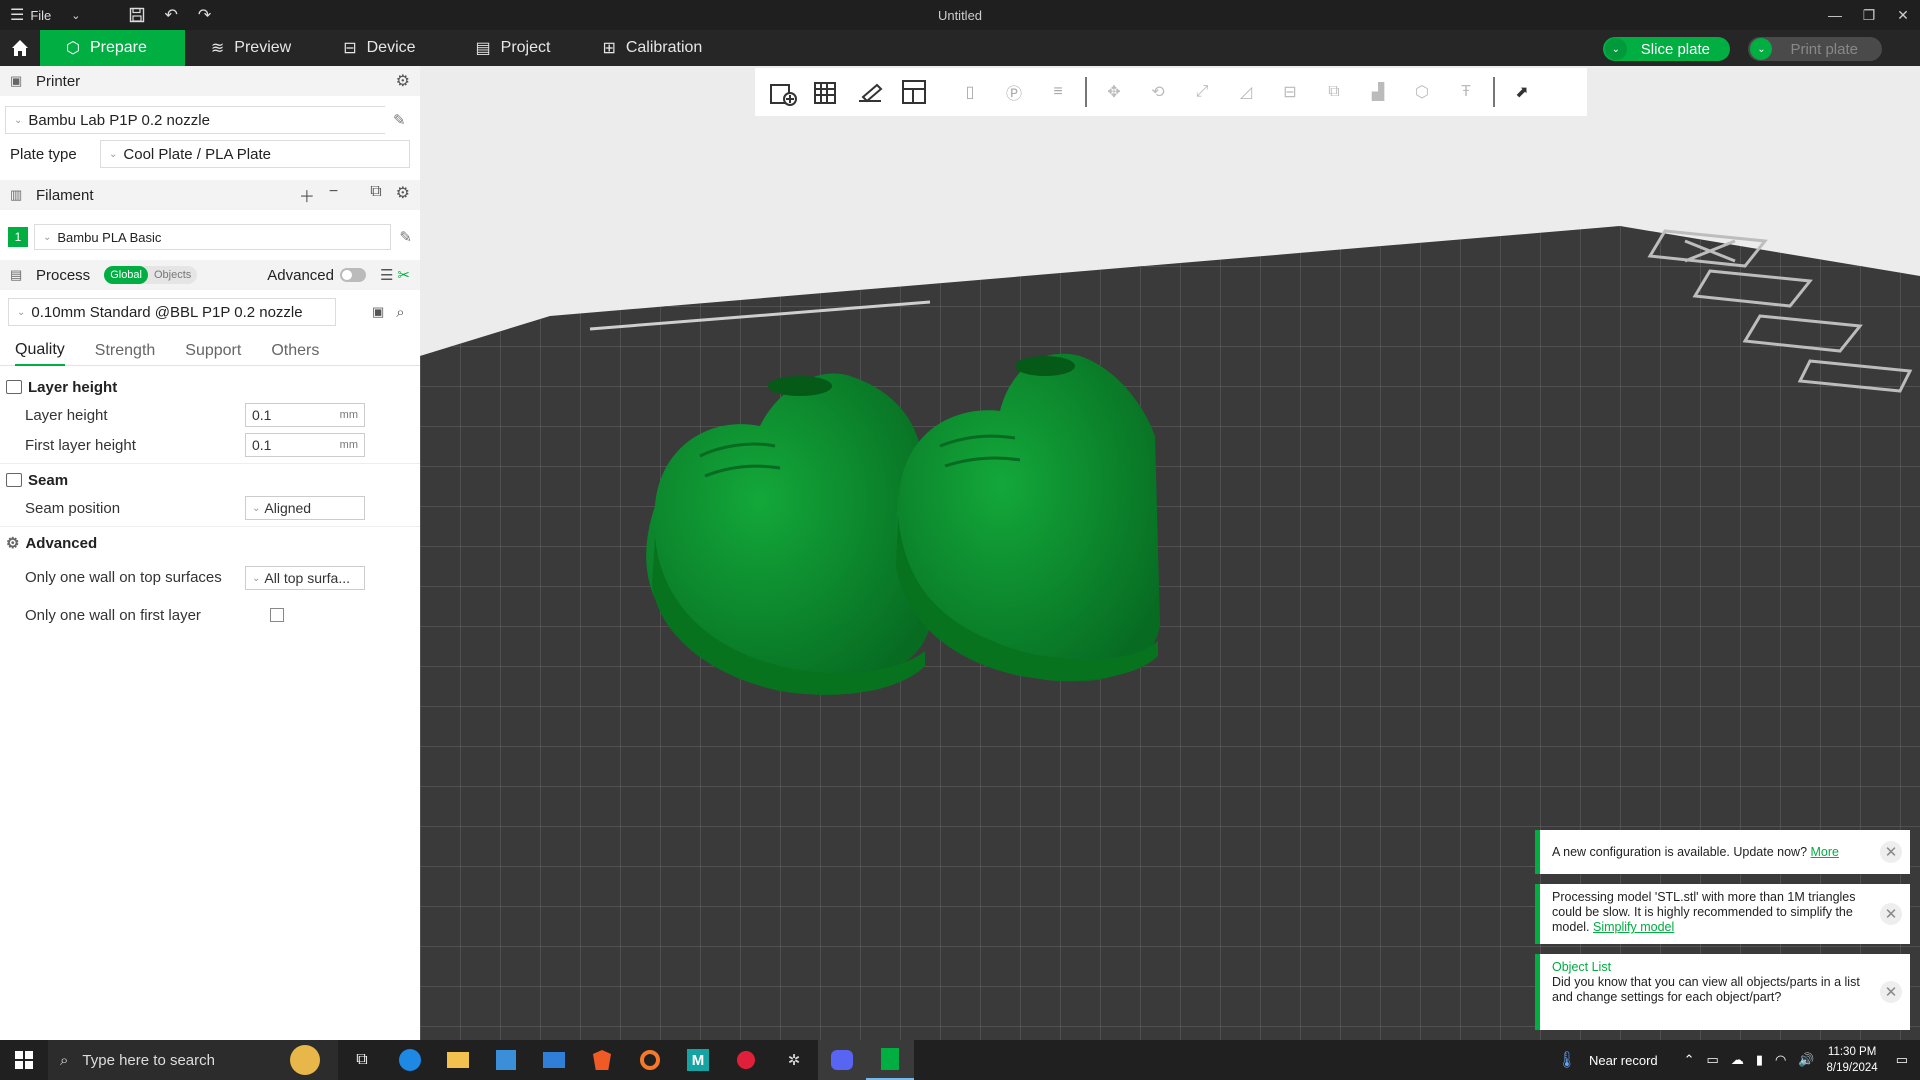  I want to click on layers-view-icon: ≡, so click(1058, 92).